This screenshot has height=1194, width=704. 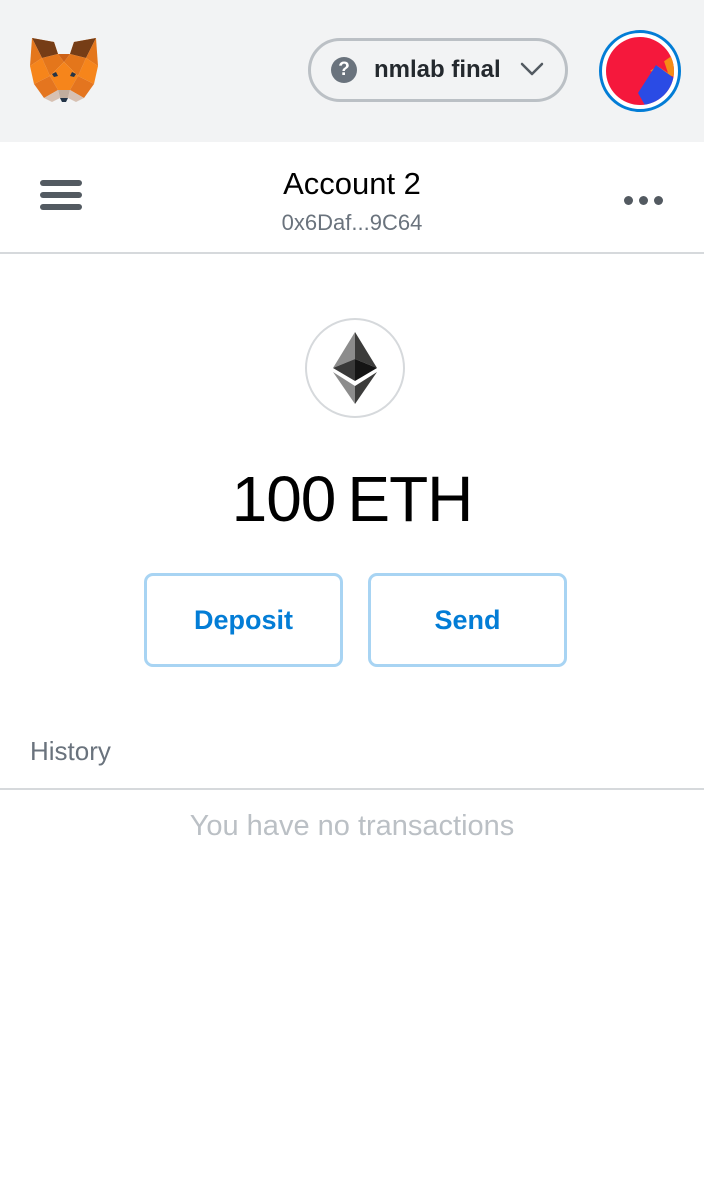 What do you see at coordinates (355, 368) in the screenshot?
I see `ethereum-icon` at bounding box center [355, 368].